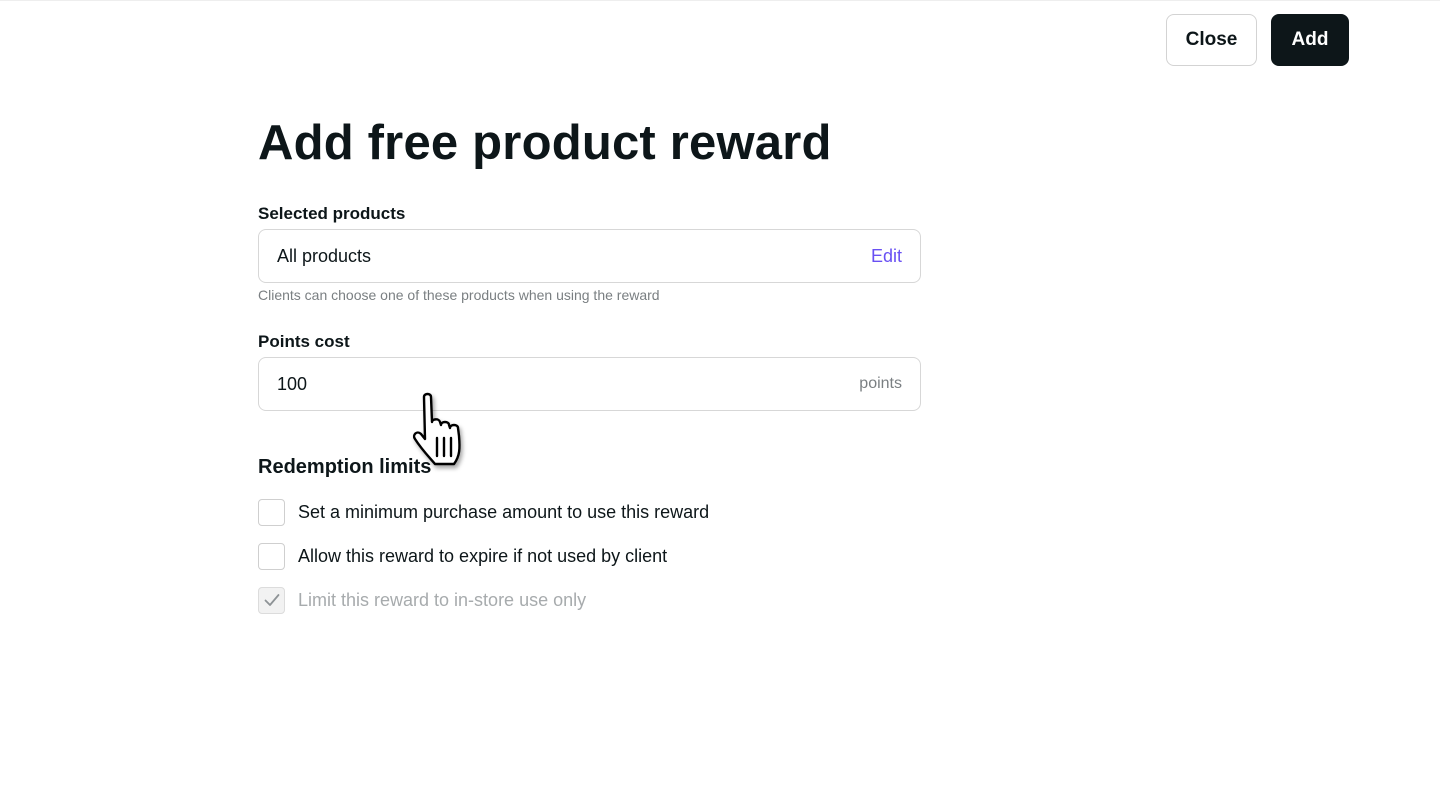  I want to click on in-store-checkbox, so click(271, 600).